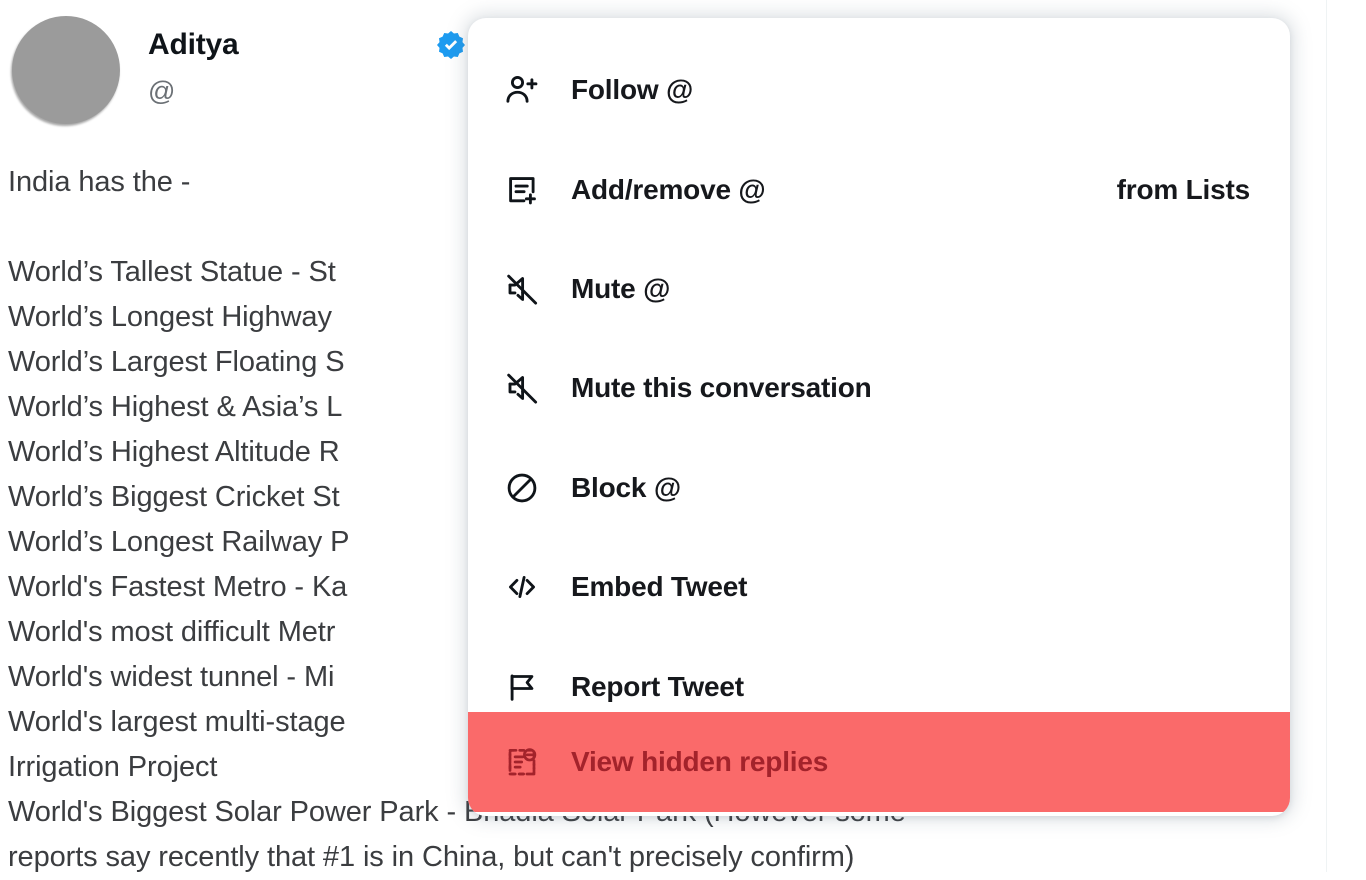 The height and width of the screenshot is (880, 1366). I want to click on menu-item-label: View hidden replies, so click(700, 761).